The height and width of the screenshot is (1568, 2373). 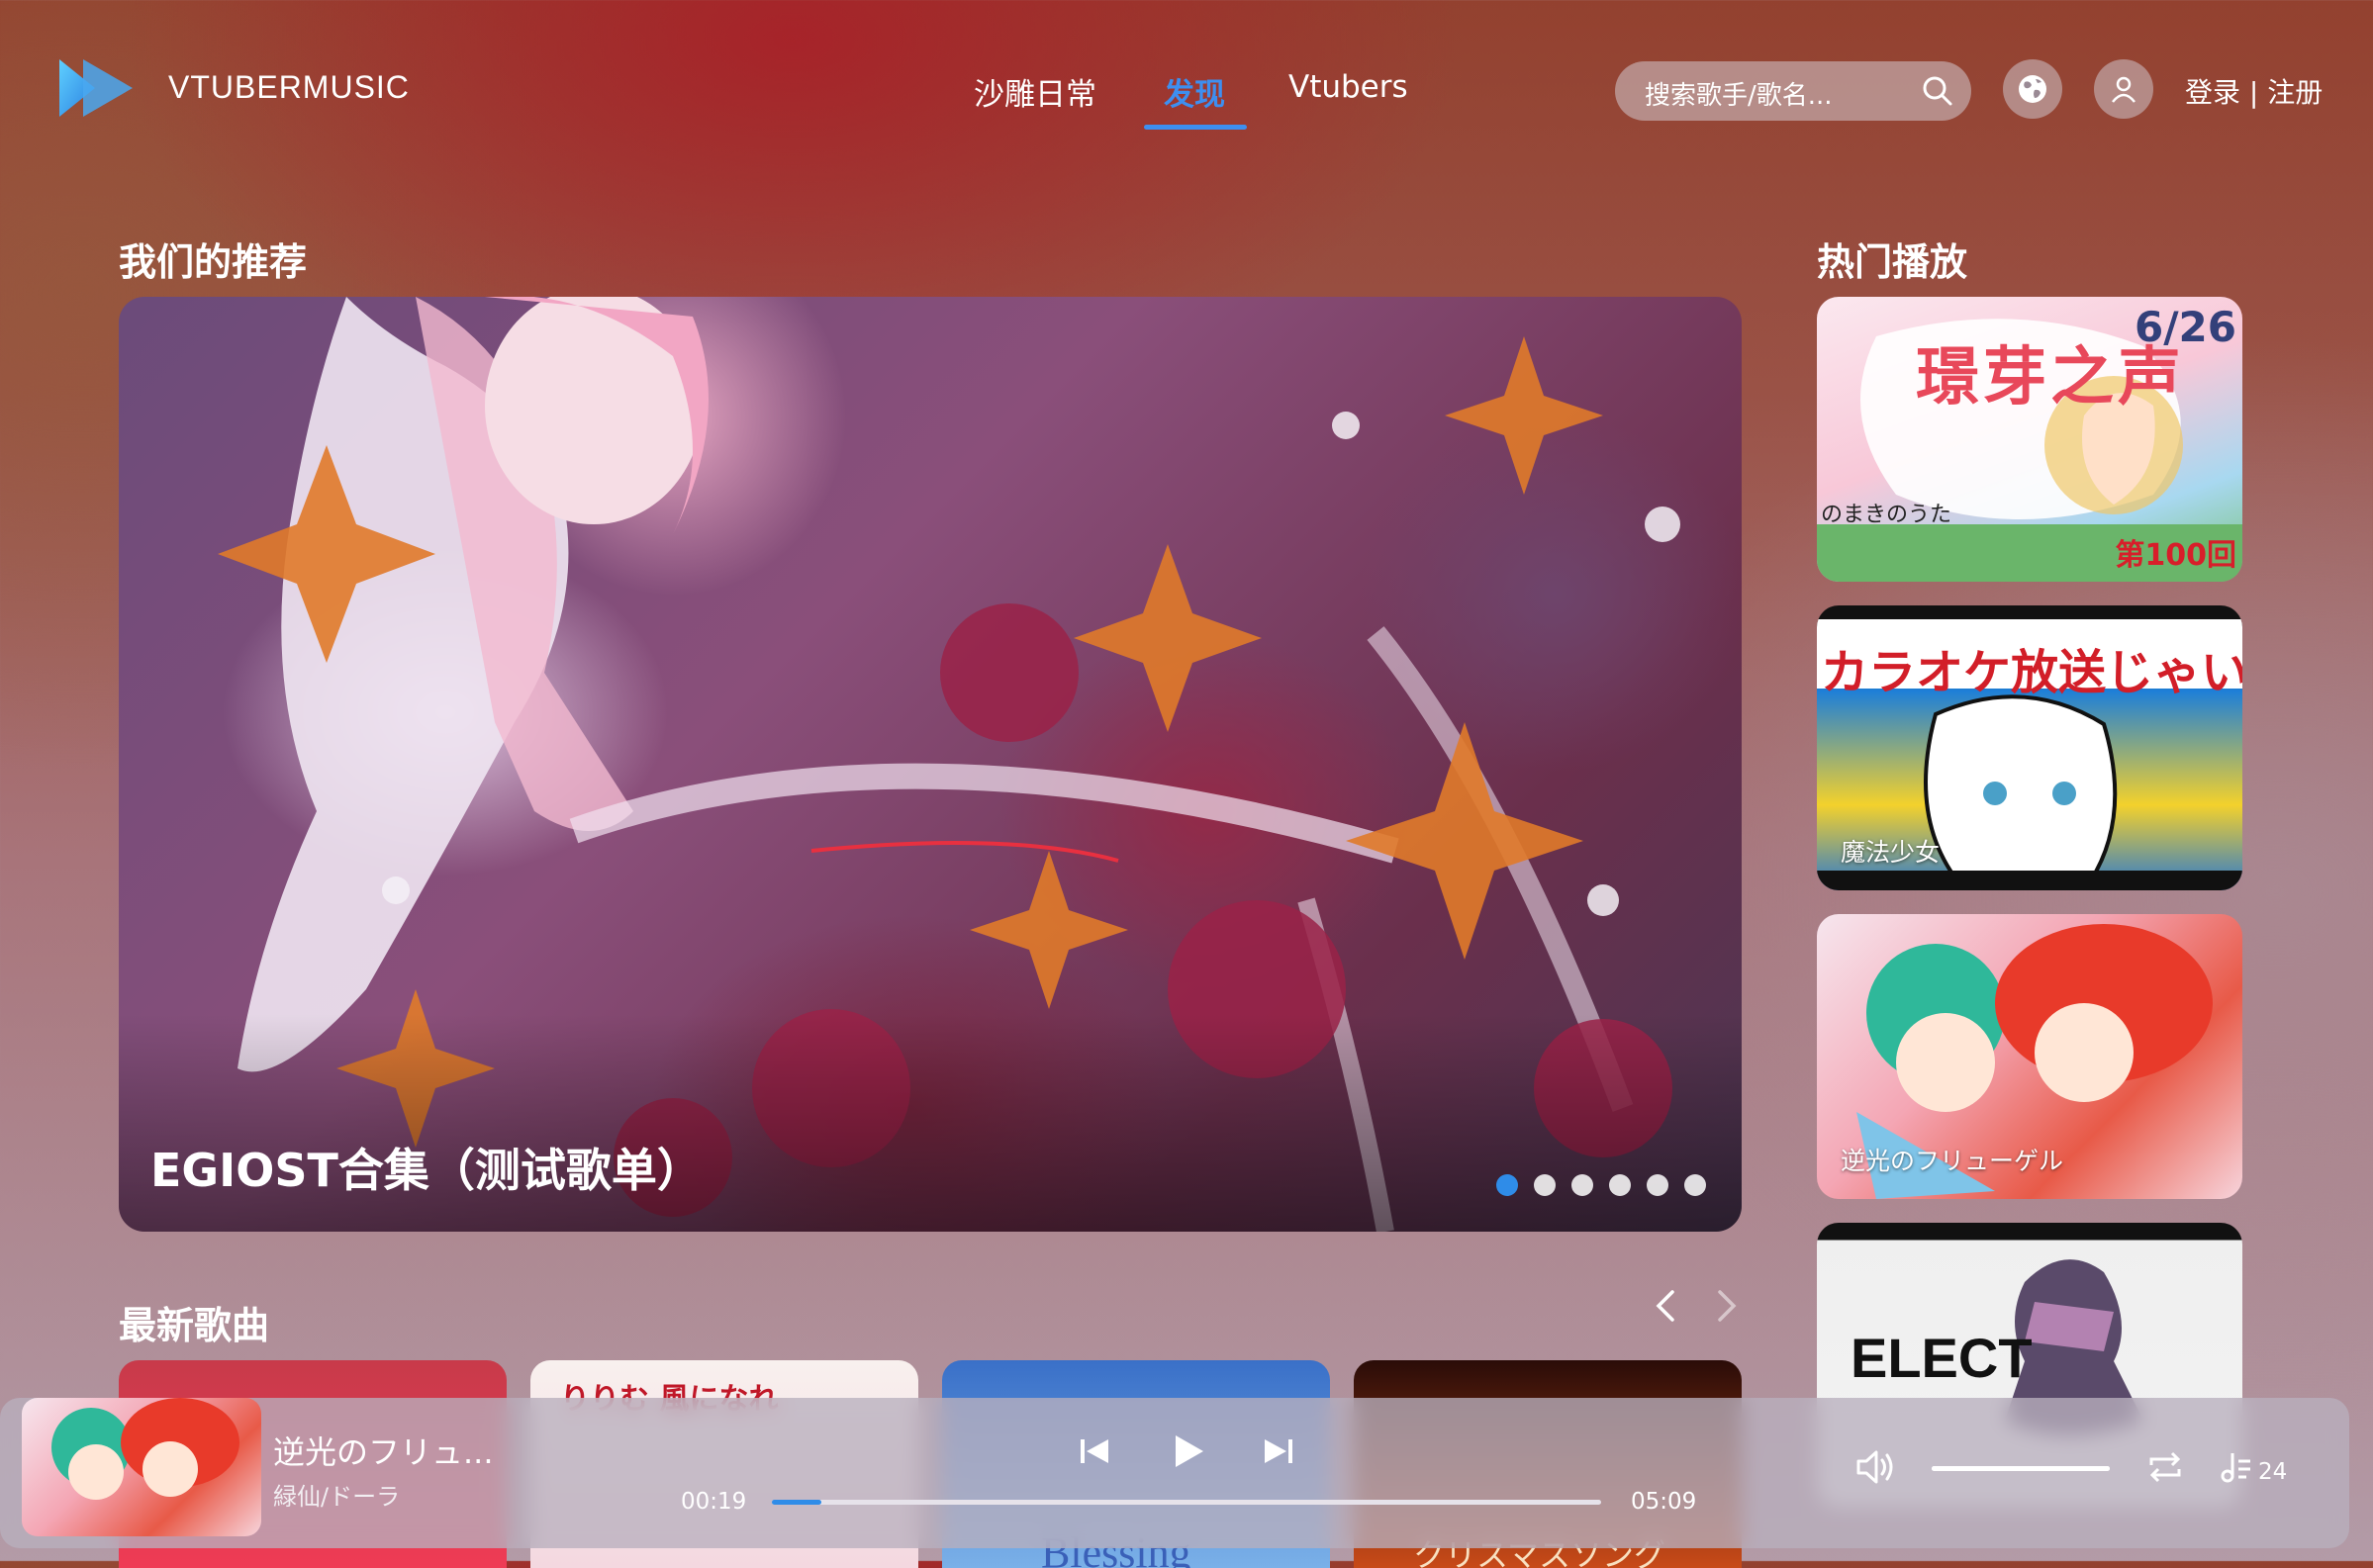 I want to click on hot-card-label: 魔法少女, so click(x=1891, y=852).